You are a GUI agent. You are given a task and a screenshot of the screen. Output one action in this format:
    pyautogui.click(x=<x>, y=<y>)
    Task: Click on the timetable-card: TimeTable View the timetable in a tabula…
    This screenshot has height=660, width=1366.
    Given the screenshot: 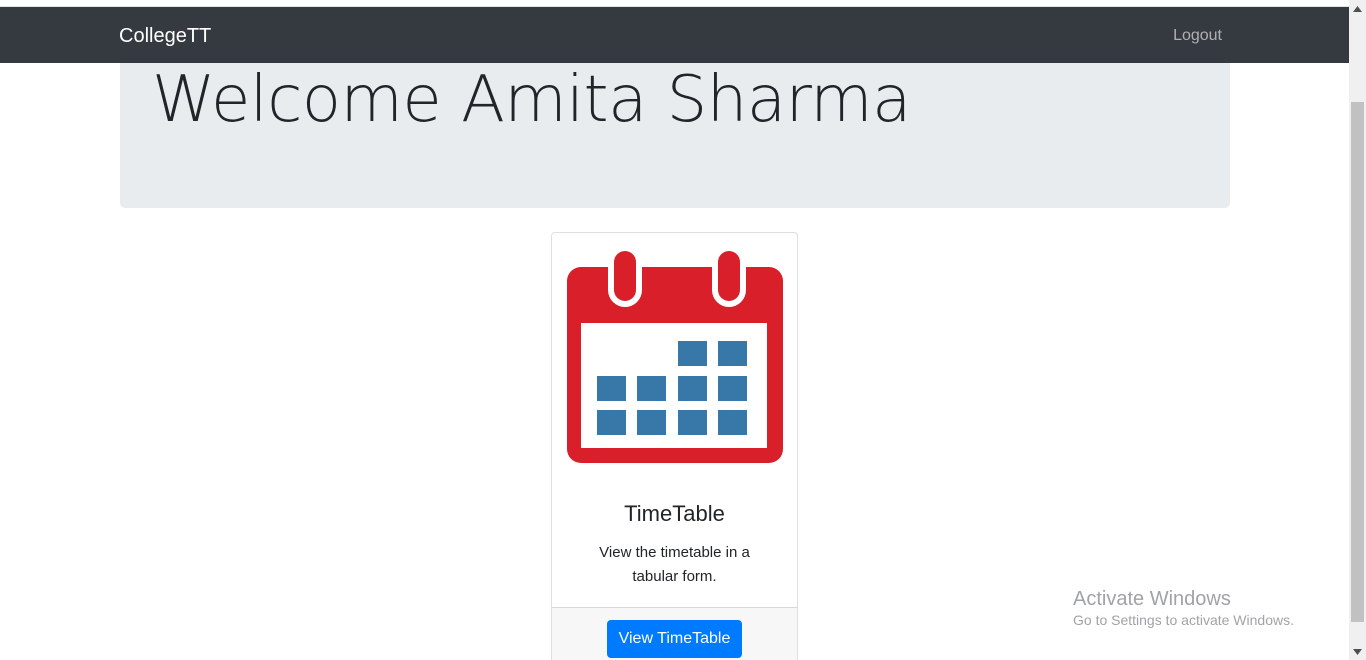 What is the action you would take?
    pyautogui.click(x=674, y=446)
    